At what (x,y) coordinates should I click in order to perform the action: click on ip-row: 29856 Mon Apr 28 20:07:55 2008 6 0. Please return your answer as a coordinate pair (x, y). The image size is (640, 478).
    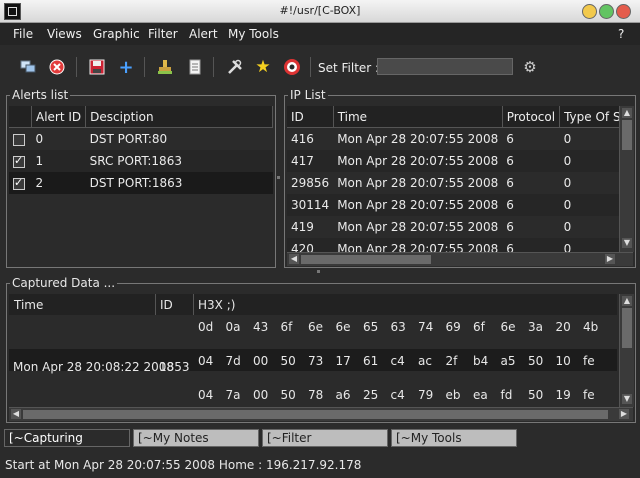
    Looking at the image, I should click on (453, 183).